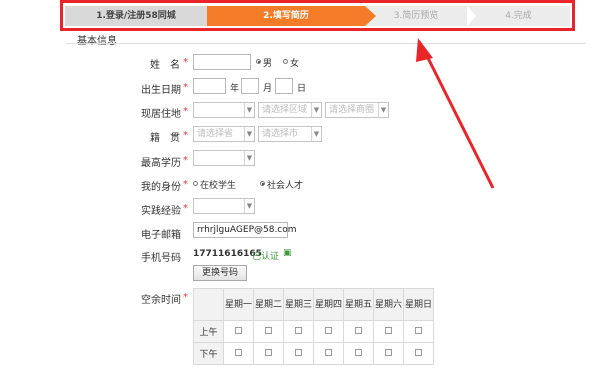  Describe the element at coordinates (458, 119) in the screenshot. I see `annotation-arrow-shaft` at that location.